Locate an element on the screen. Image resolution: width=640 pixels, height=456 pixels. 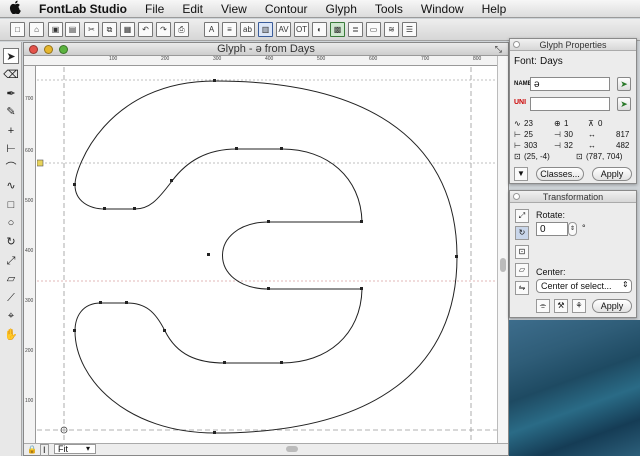
print-icon: ⎙ is located at coordinates (181, 29).